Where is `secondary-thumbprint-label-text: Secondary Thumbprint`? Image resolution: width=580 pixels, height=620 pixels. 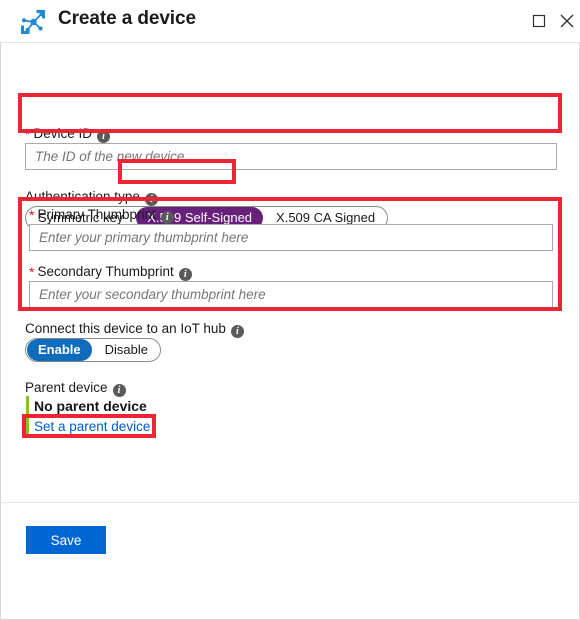
secondary-thumbprint-label-text: Secondary Thumbprint is located at coordinates (105, 271).